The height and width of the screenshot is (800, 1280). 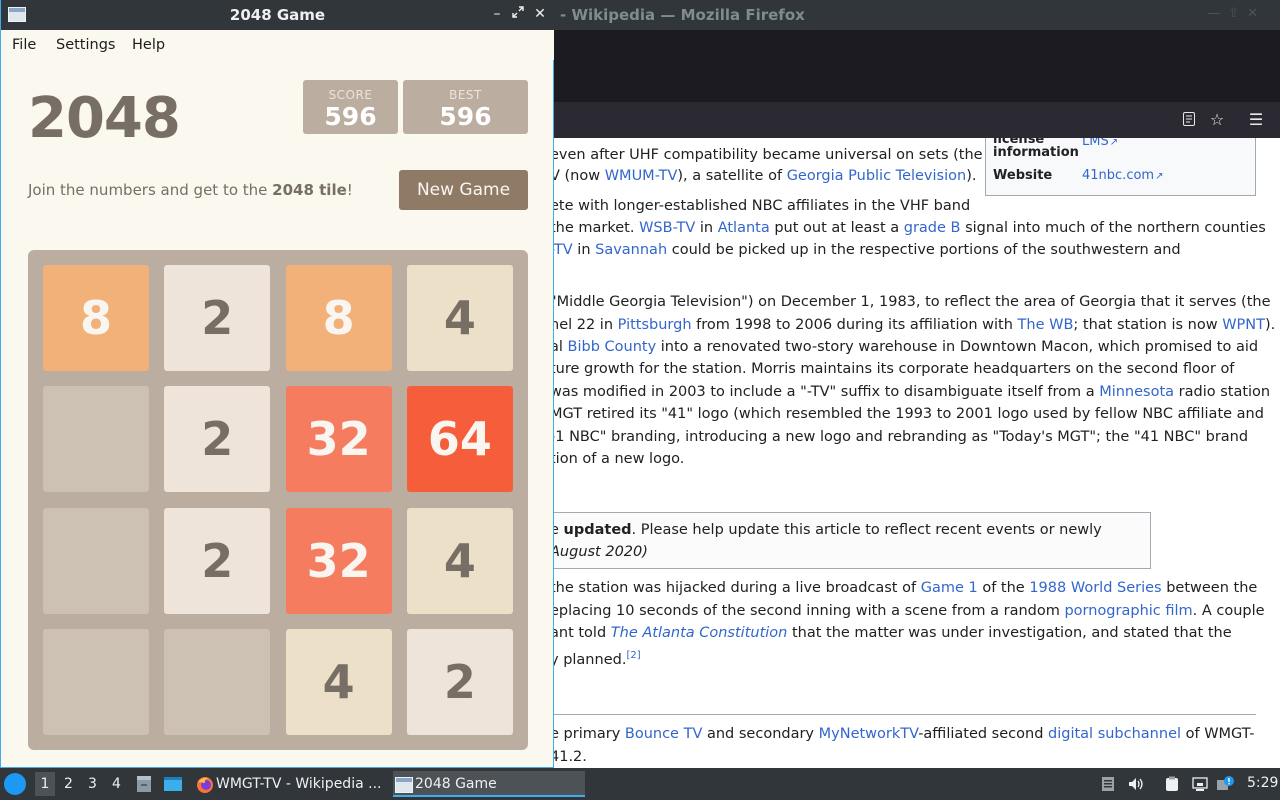 I want to click on tile-8: 8, so click(x=96, y=318).